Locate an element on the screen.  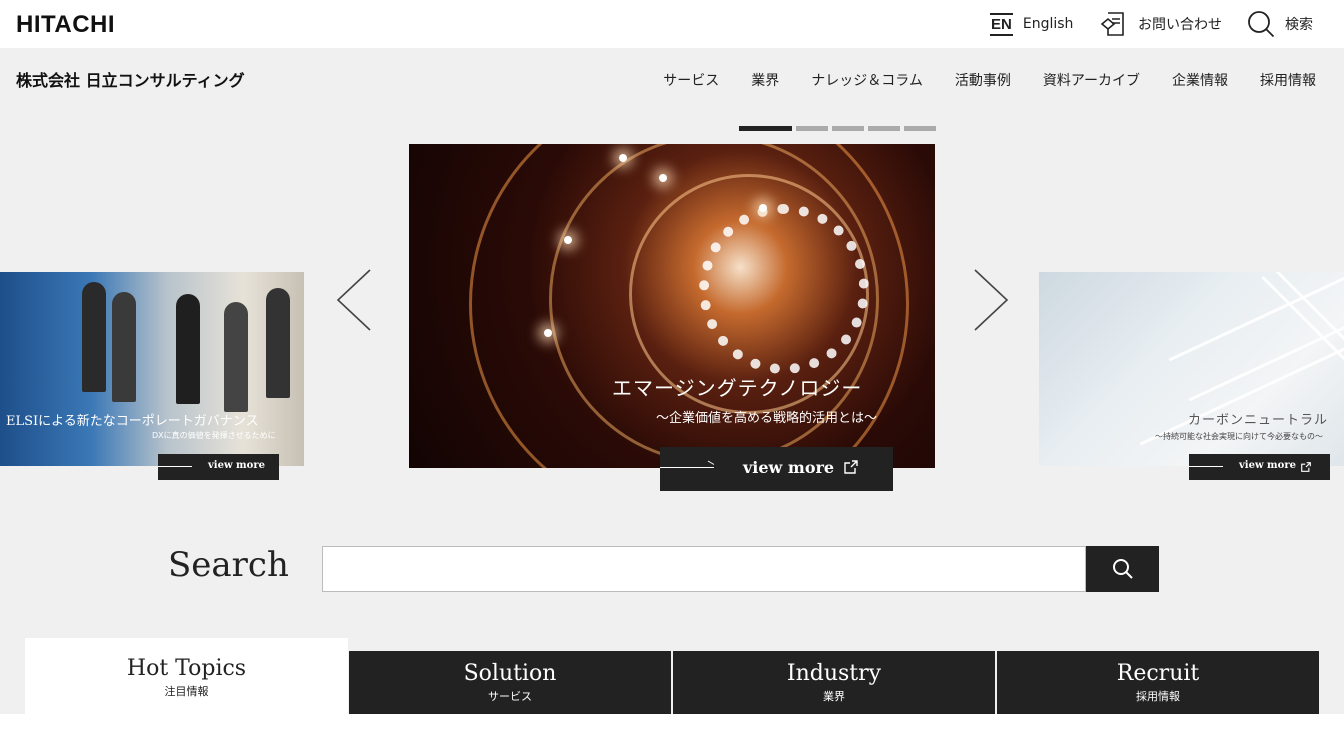
main-nav: サービス 業界 ナレッジ＆コラム 活動事例 資料アーカイブ 企業情報 採用情報 is located at coordinates (973, 80).